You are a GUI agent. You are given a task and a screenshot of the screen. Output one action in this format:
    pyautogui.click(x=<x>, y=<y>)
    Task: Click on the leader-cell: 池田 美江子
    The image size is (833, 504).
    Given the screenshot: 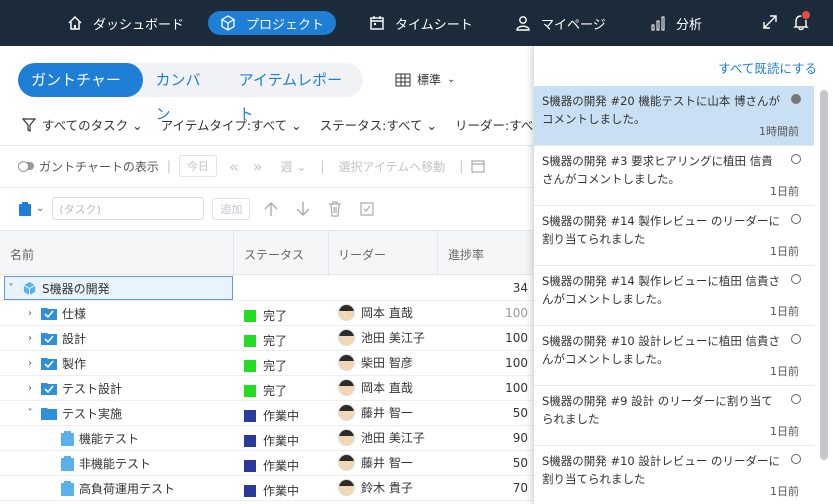 What is the action you would take?
    pyautogui.click(x=381, y=437)
    